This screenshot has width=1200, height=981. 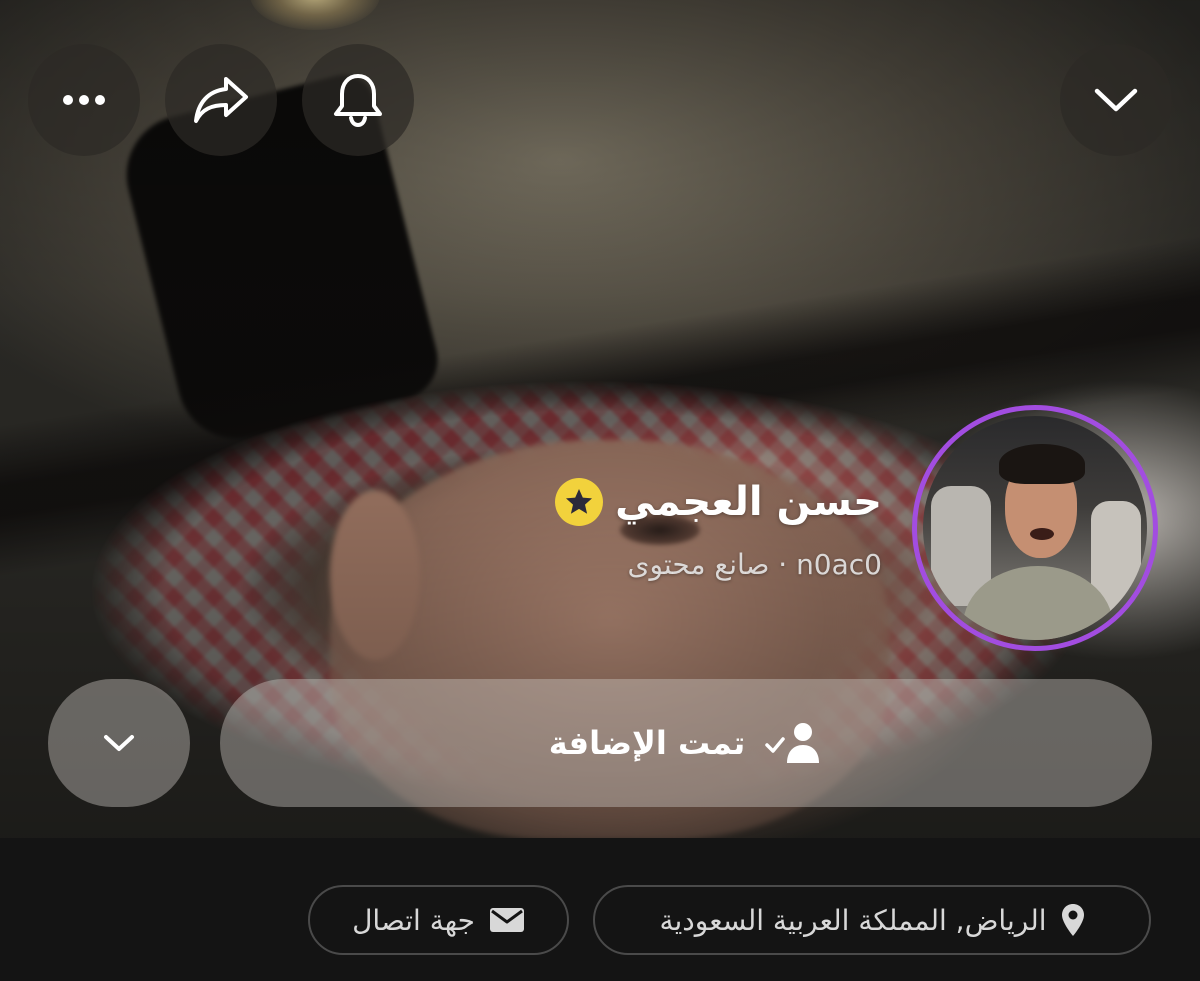 I want to click on user-check-icon, so click(x=792, y=743).